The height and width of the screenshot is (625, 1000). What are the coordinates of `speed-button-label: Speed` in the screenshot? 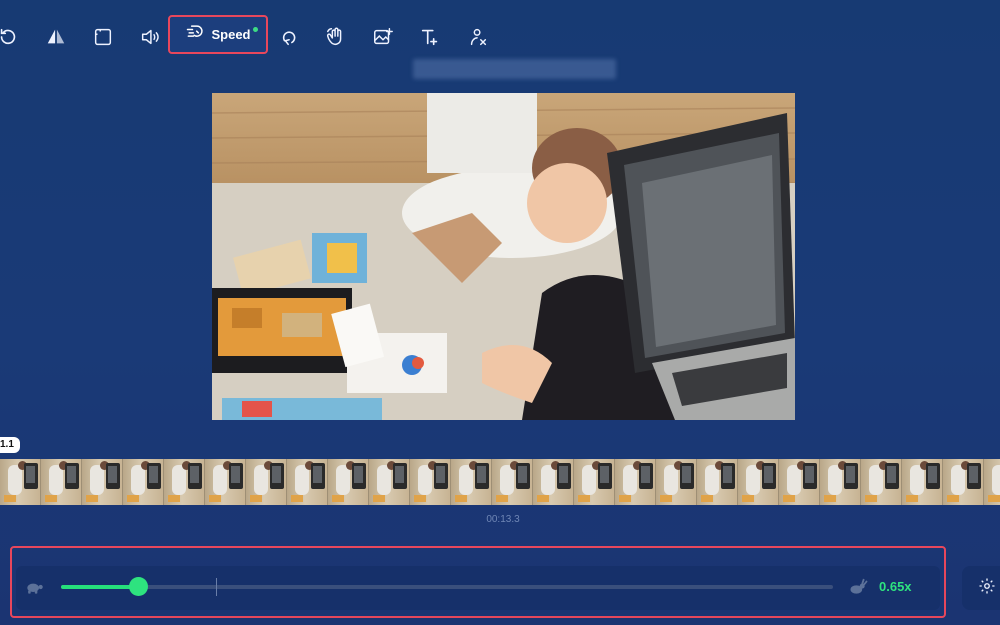 It's located at (231, 34).